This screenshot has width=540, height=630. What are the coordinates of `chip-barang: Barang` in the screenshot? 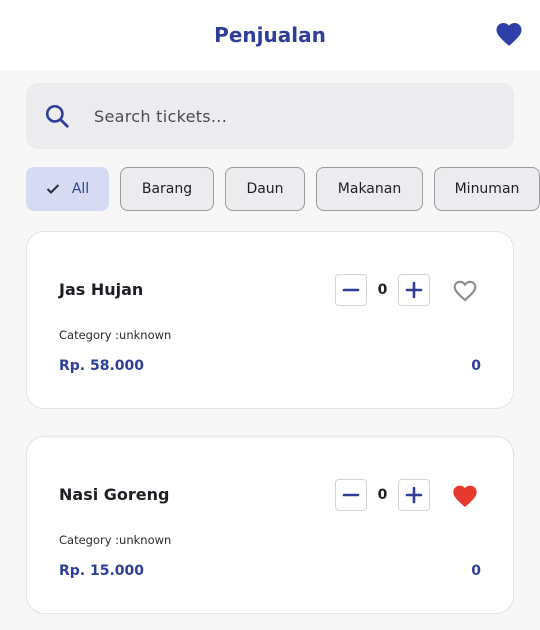 It's located at (167, 189).